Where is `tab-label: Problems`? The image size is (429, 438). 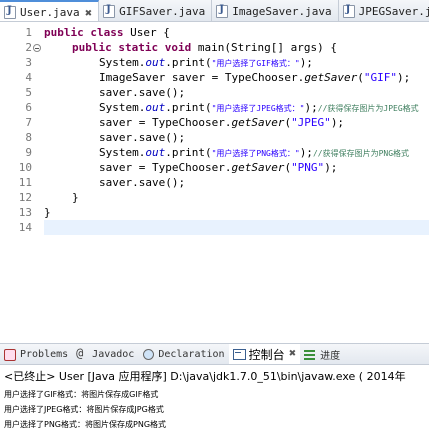
tab-label: Problems is located at coordinates (44, 354).